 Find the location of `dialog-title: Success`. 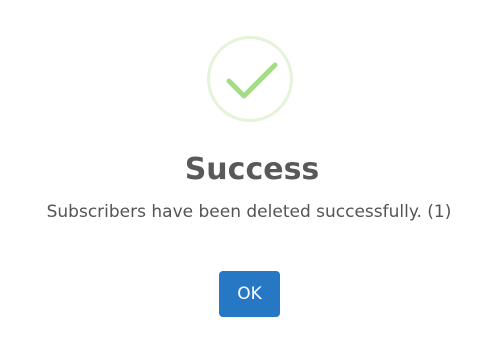

dialog-title: Success is located at coordinates (252, 169).